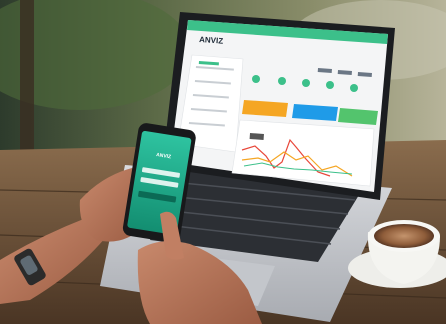 The image size is (446, 324). I want to click on kpi-tile-orange, so click(265, 108).